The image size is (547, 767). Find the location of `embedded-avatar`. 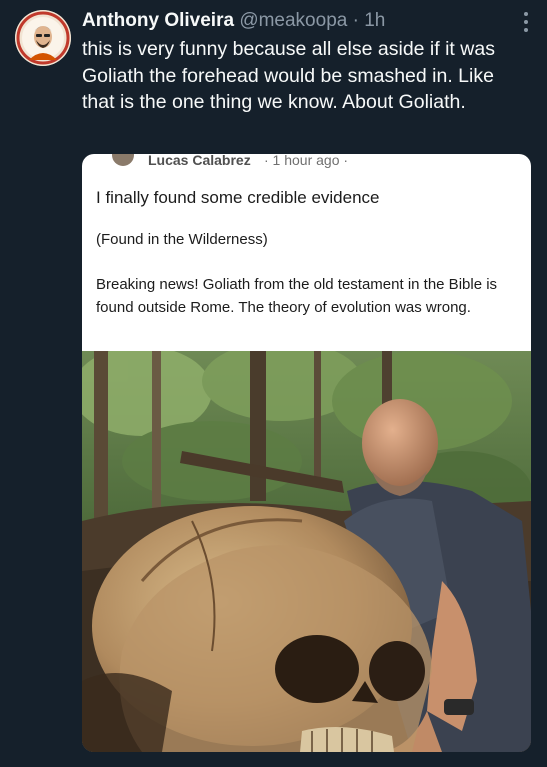

embedded-avatar is located at coordinates (123, 160).